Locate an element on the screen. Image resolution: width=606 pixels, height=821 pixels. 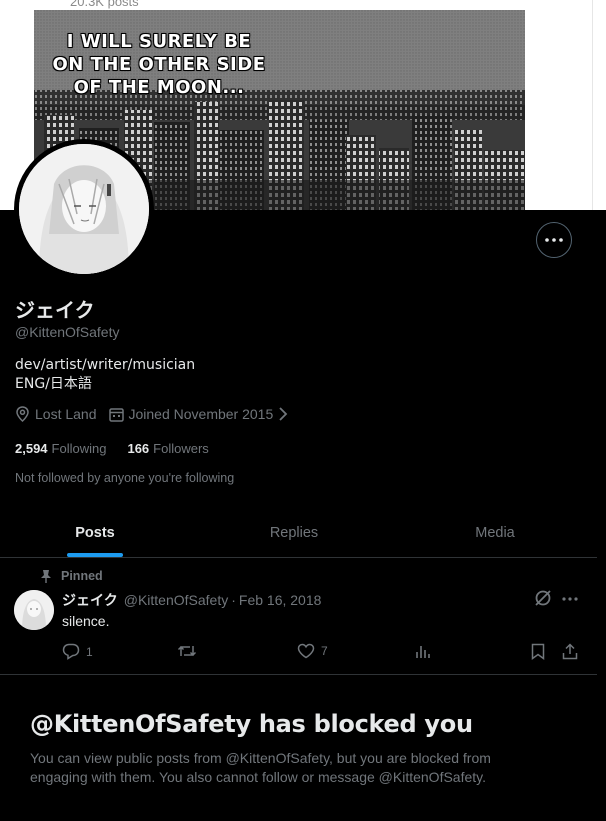
location-icon is located at coordinates (22, 414).